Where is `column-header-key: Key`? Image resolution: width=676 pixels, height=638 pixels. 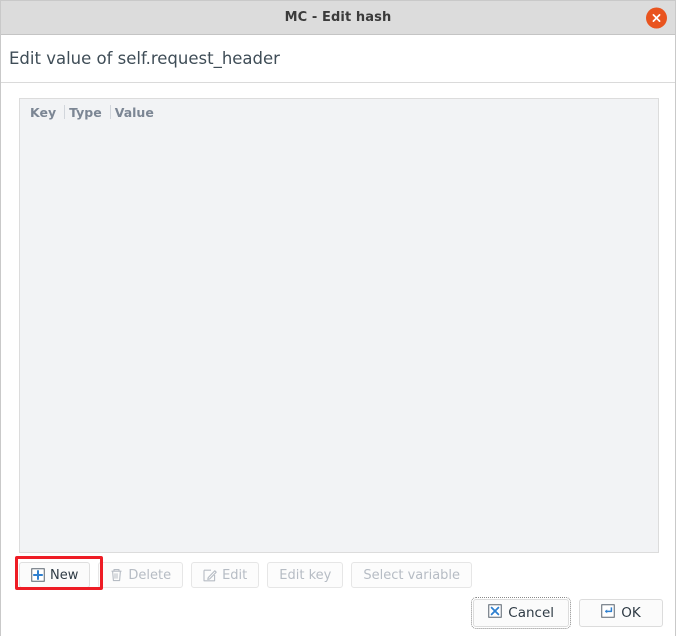 column-header-key: Key is located at coordinates (43, 112).